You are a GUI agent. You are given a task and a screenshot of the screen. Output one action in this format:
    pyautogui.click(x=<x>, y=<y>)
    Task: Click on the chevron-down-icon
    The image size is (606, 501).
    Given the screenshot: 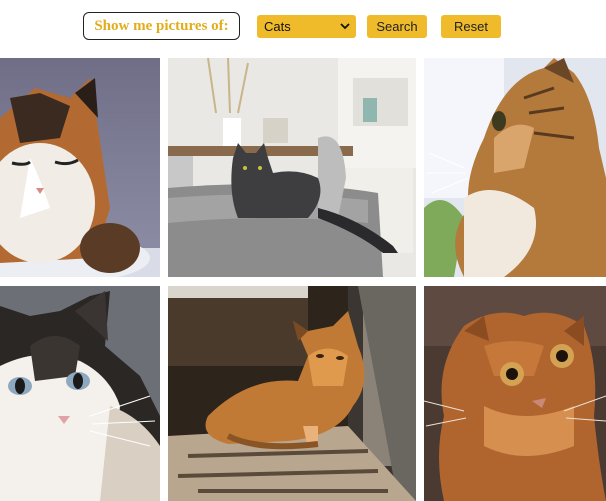 What is the action you would take?
    pyautogui.click(x=345, y=26)
    